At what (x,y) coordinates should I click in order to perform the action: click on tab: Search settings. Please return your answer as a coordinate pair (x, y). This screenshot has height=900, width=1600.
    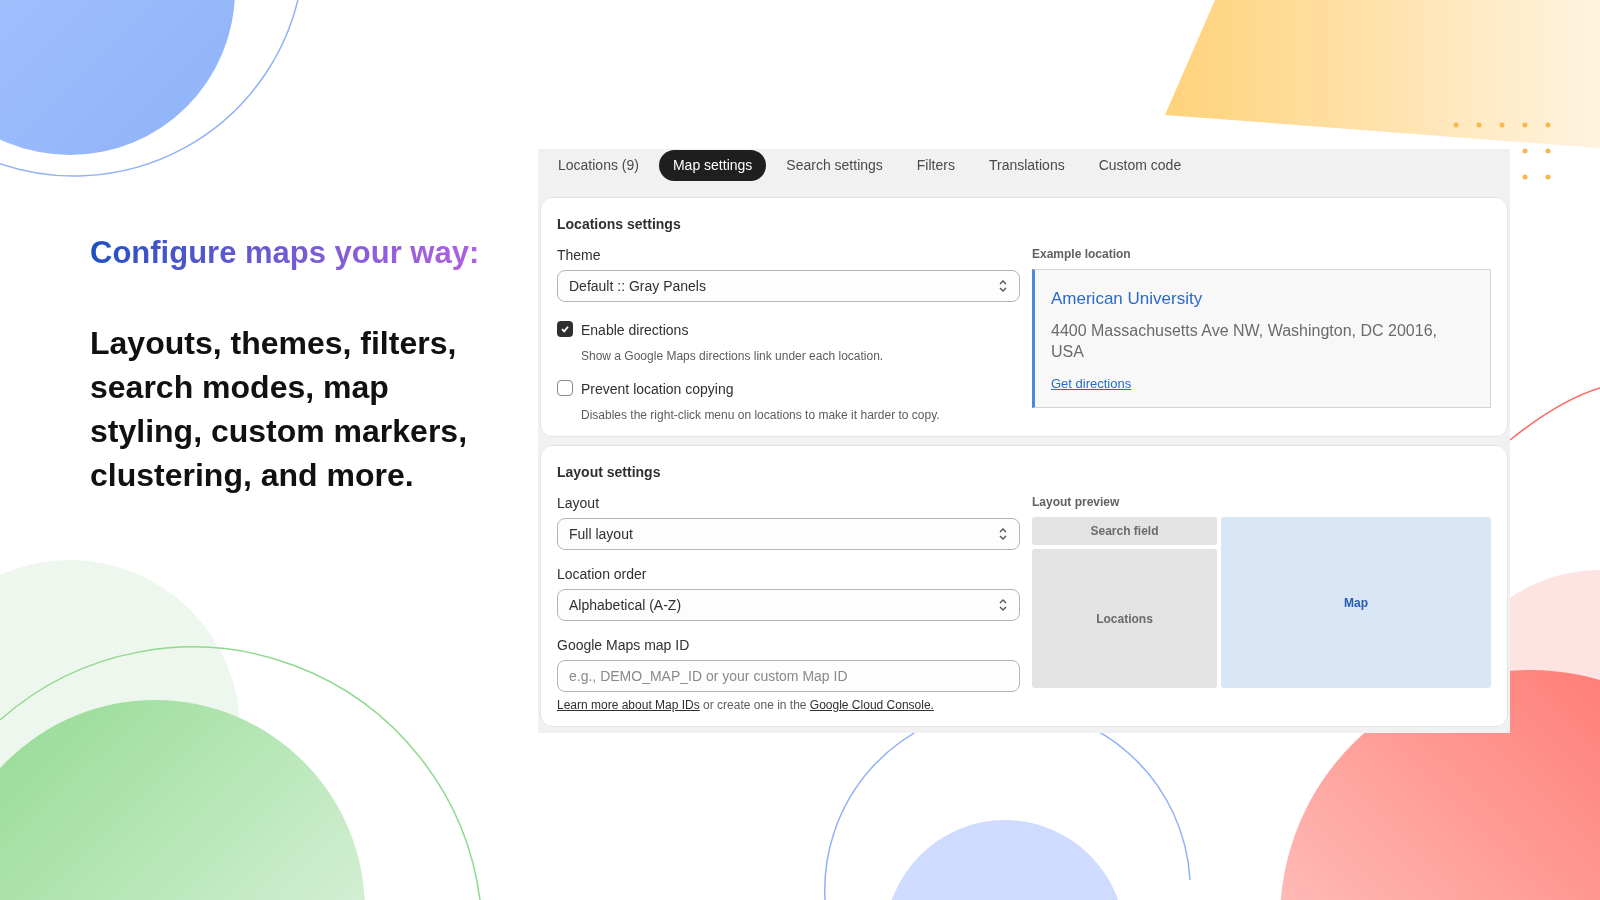
    Looking at the image, I should click on (834, 165).